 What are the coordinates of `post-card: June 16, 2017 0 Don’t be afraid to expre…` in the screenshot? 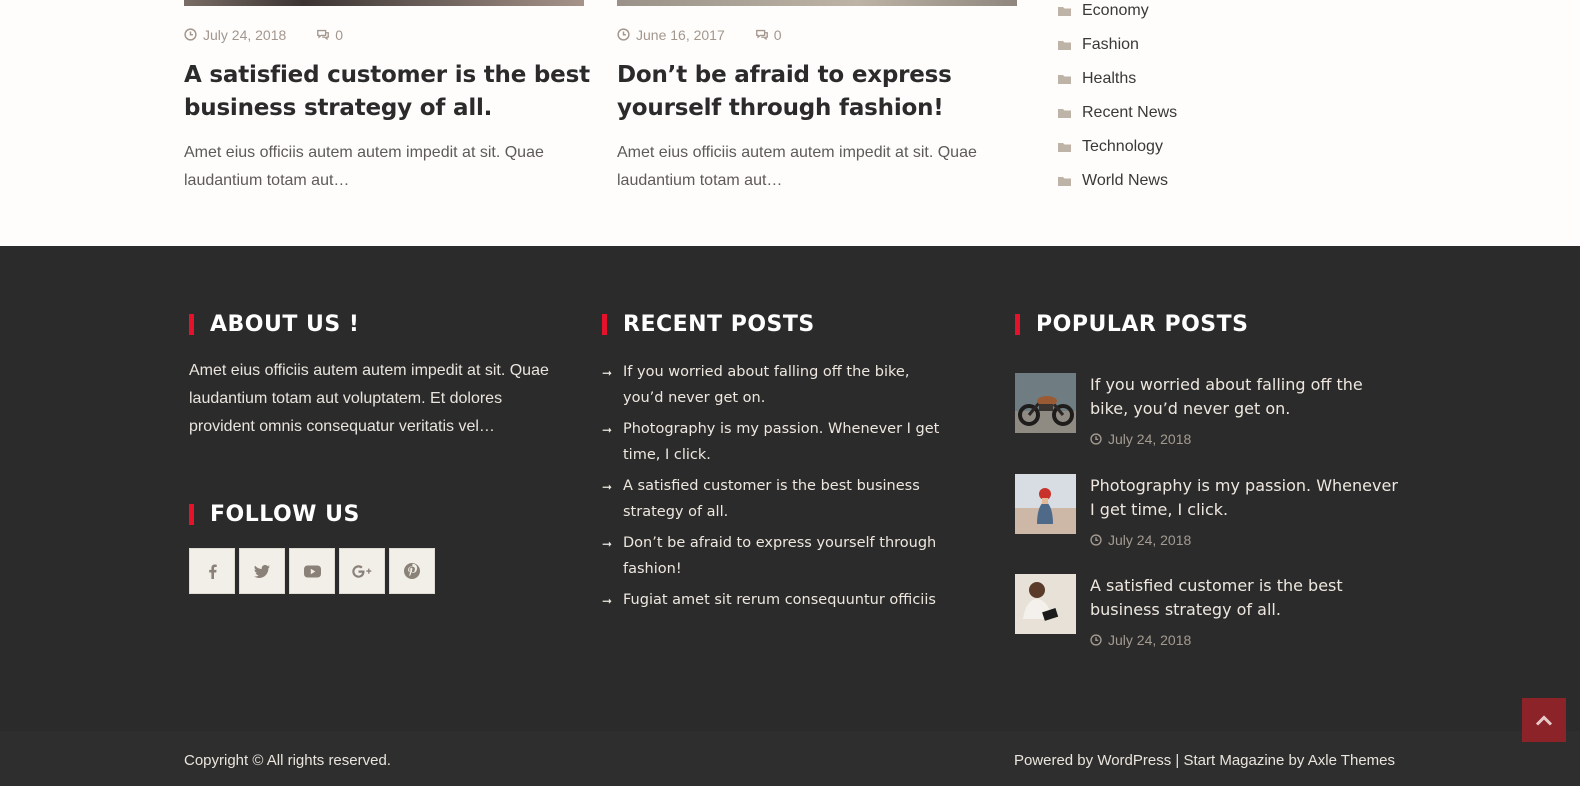 It's located at (817, 94).